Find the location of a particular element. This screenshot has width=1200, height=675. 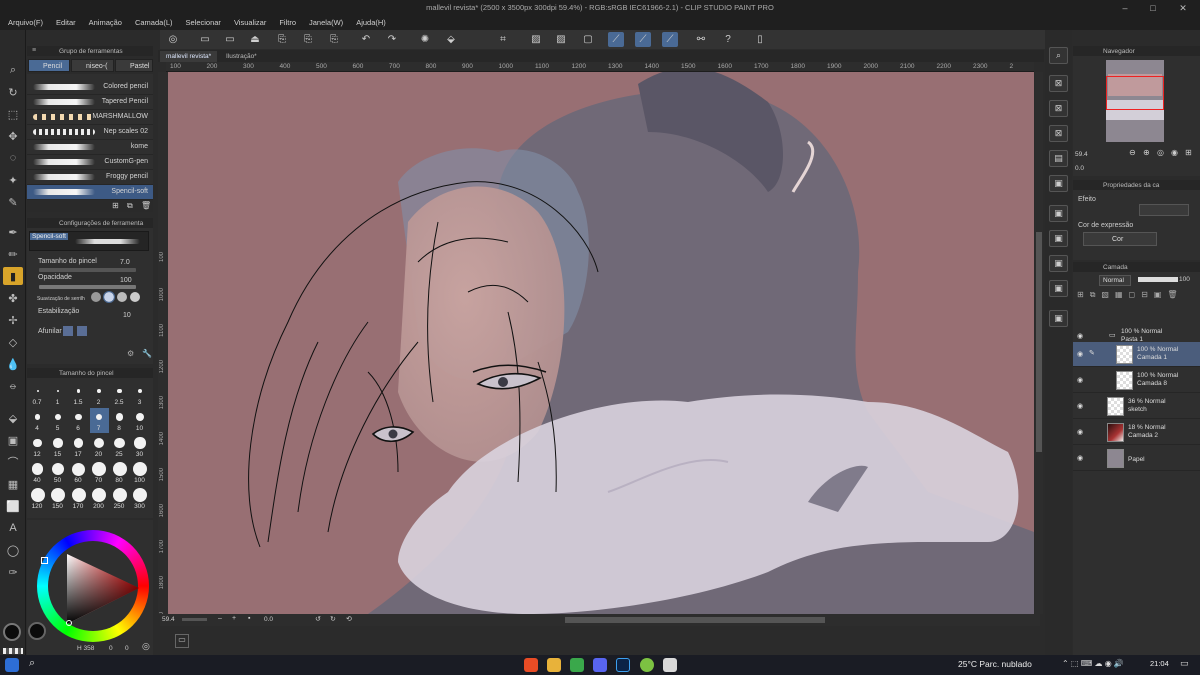

tab-niseo: niseo-( is located at coordinates (92, 65).